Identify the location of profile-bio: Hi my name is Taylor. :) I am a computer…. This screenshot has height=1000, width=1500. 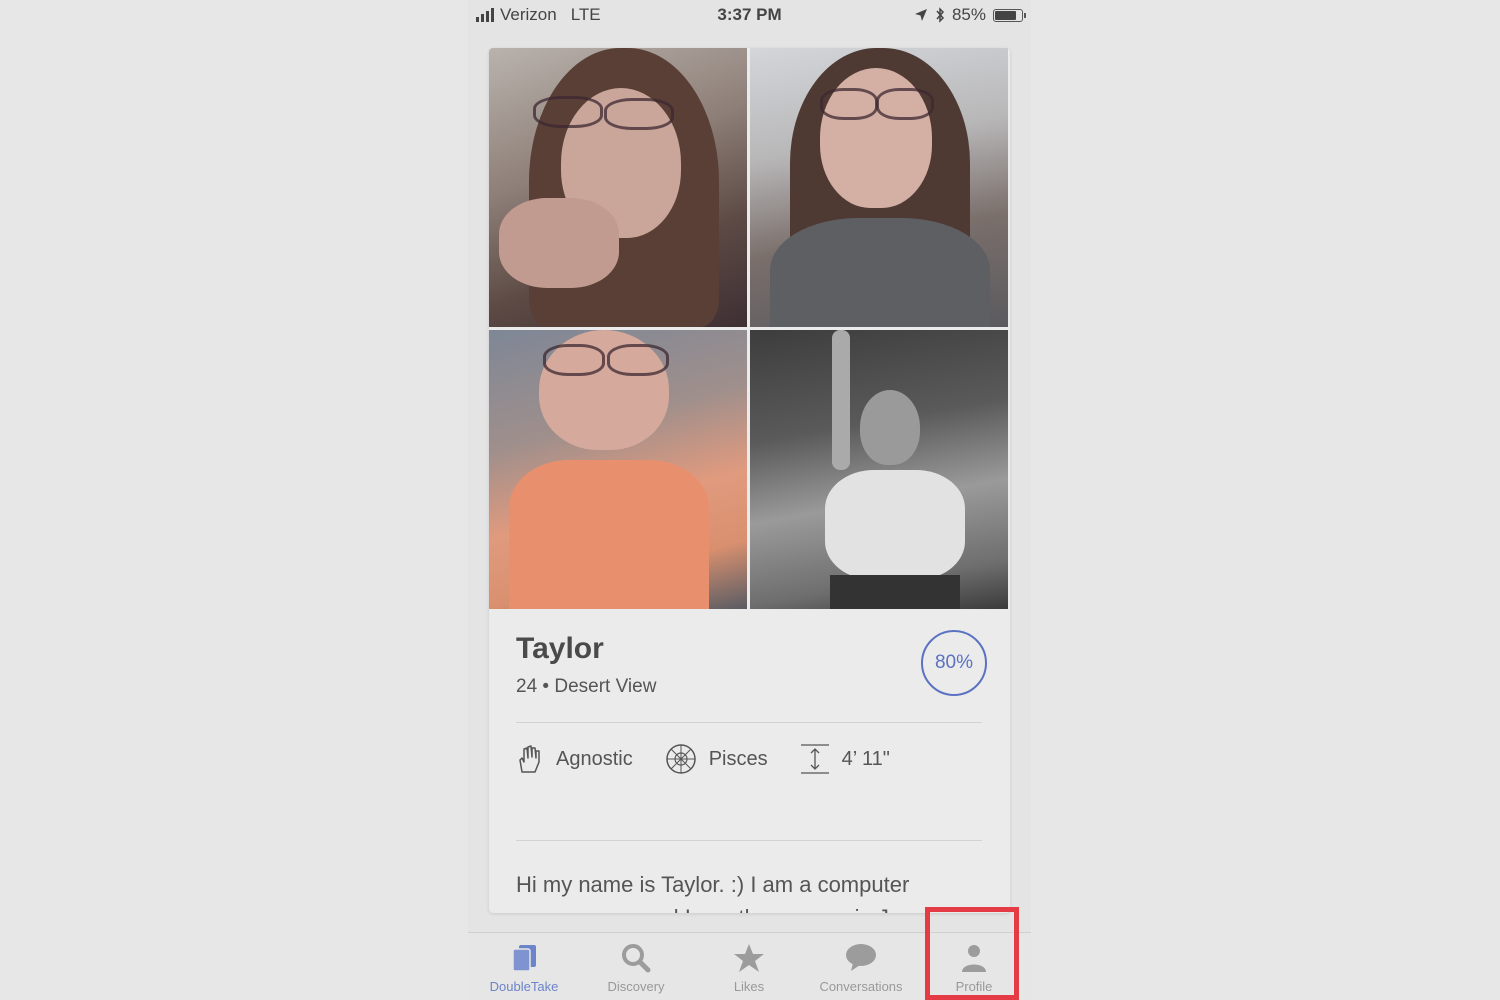
(723, 892).